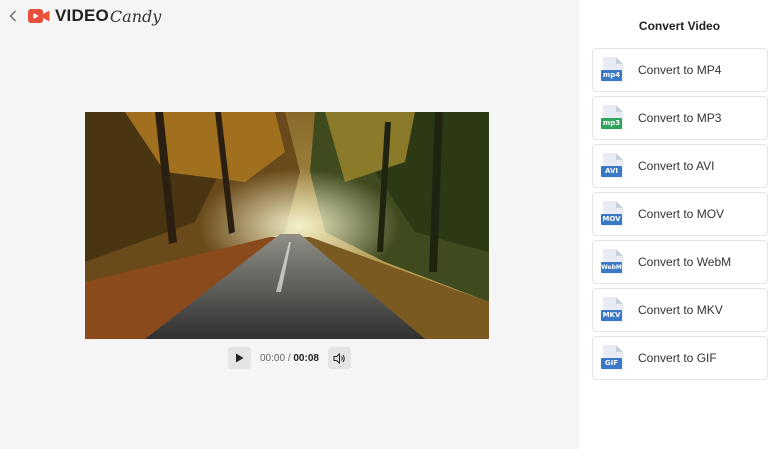 Image resolution: width=780 pixels, height=449 pixels. What do you see at coordinates (135, 16) in the screenshot?
I see `logo-text-candy: Candy` at bounding box center [135, 16].